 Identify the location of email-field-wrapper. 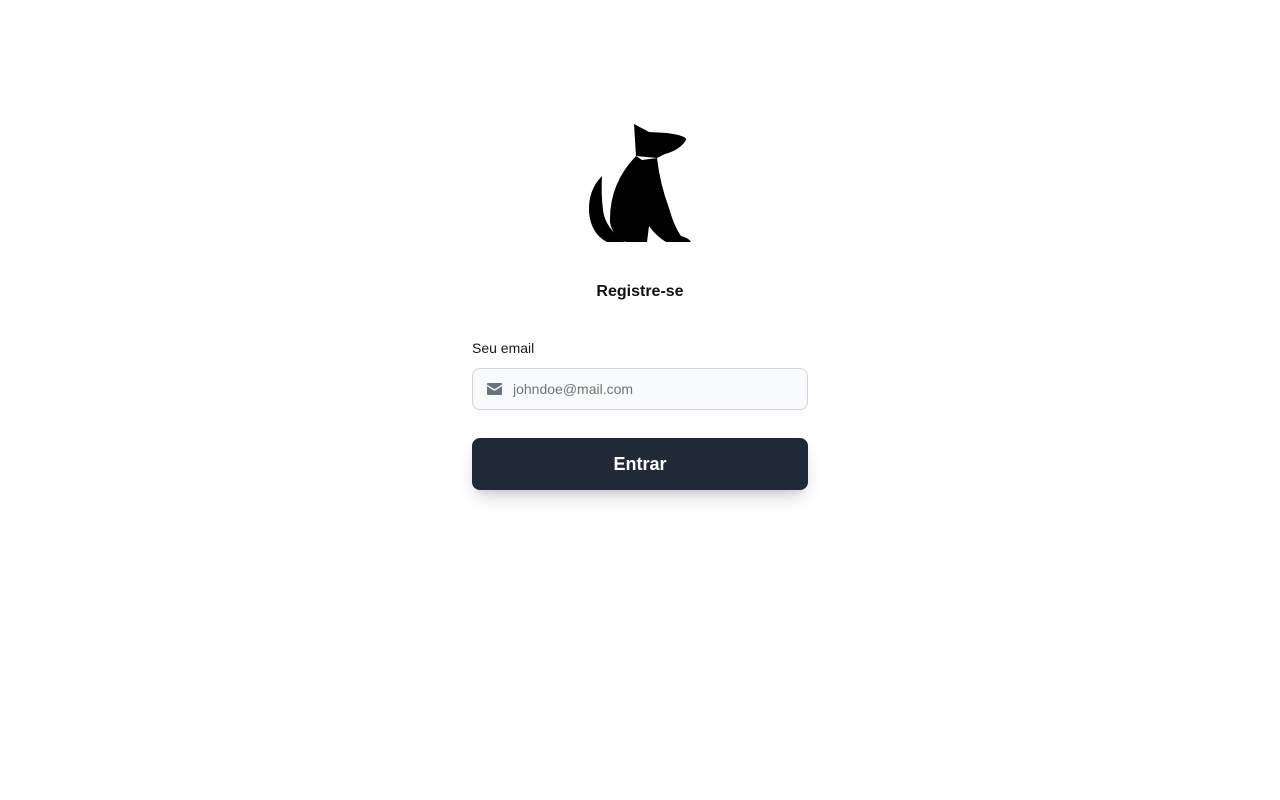
(640, 389).